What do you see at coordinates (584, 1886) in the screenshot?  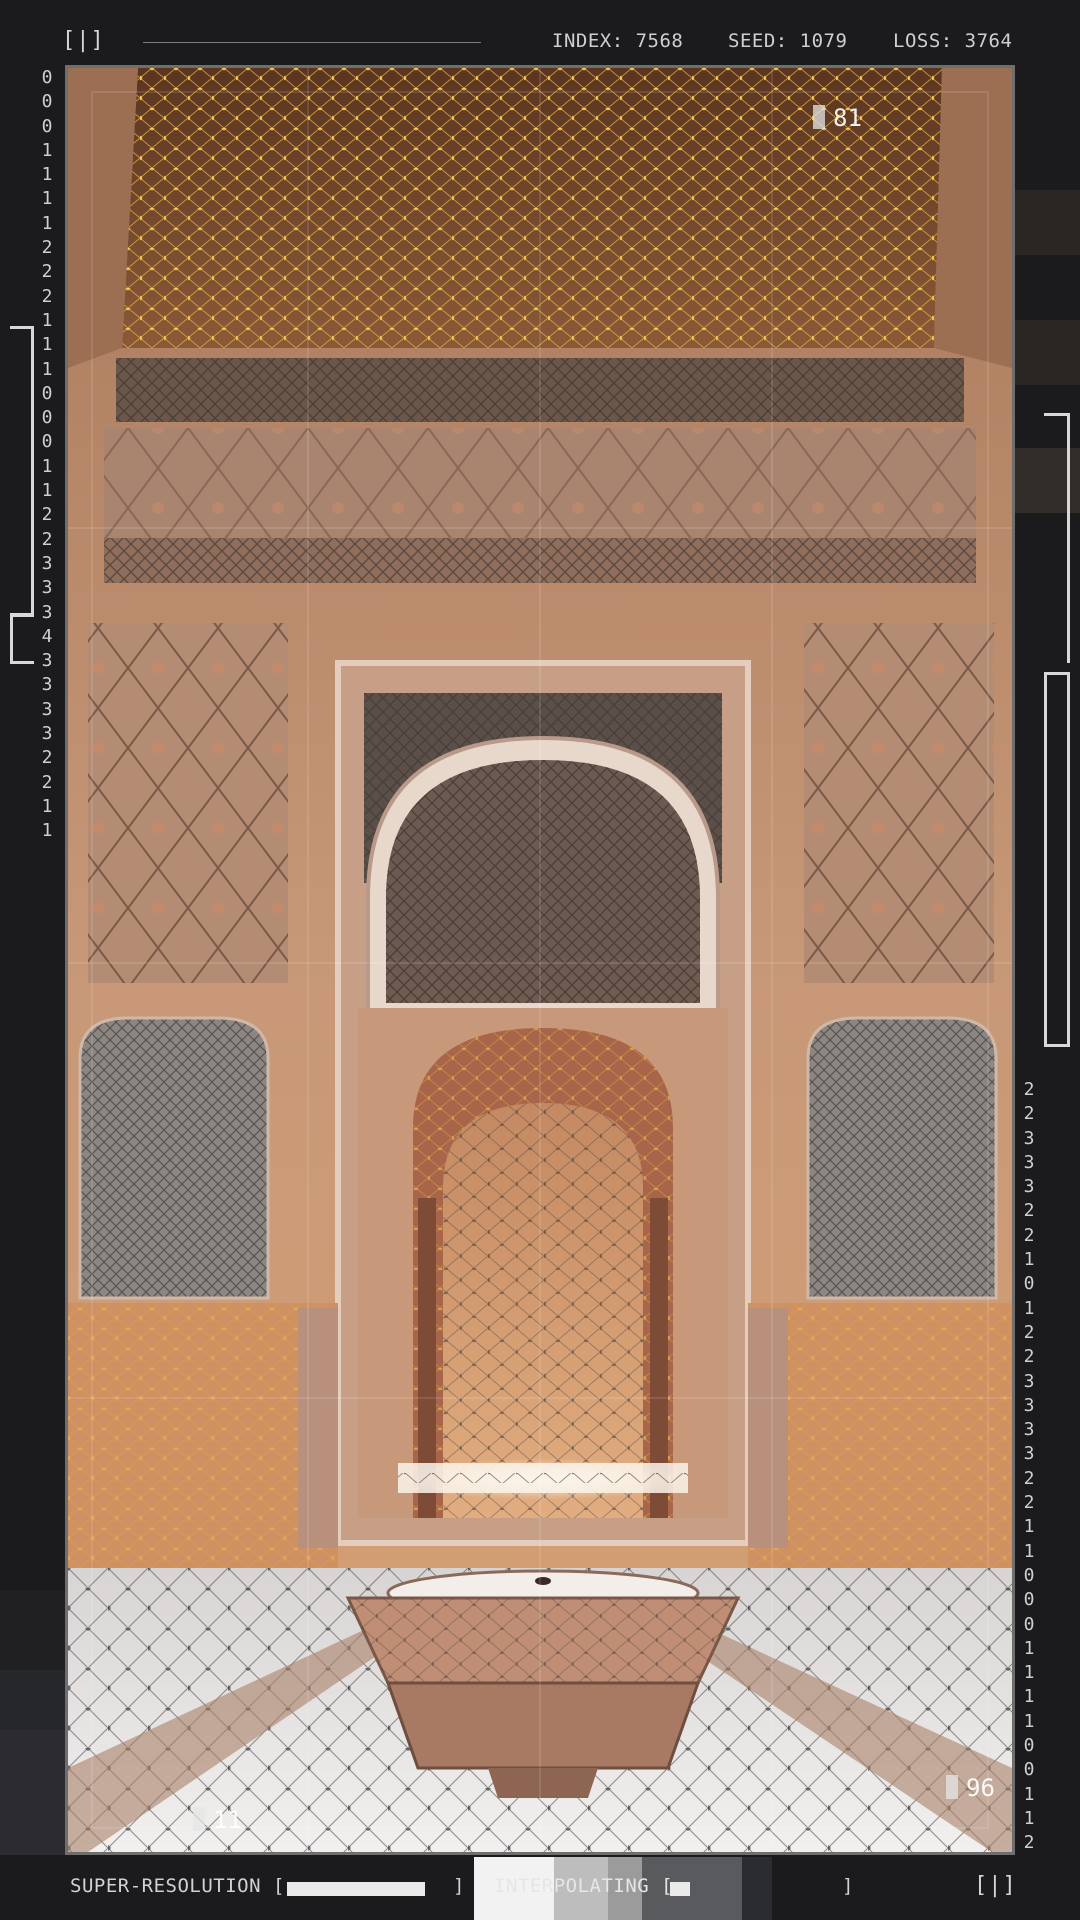 I see `interpolating-label: INTERPOLATING [` at bounding box center [584, 1886].